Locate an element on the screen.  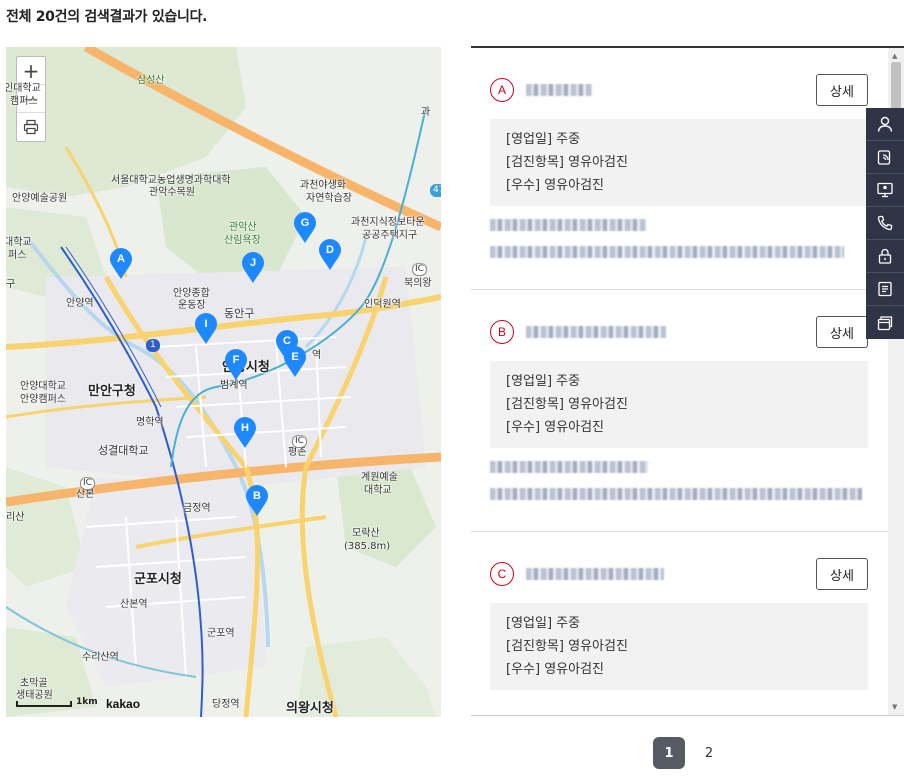
map-label: 자연학습장 is located at coordinates (329, 198).